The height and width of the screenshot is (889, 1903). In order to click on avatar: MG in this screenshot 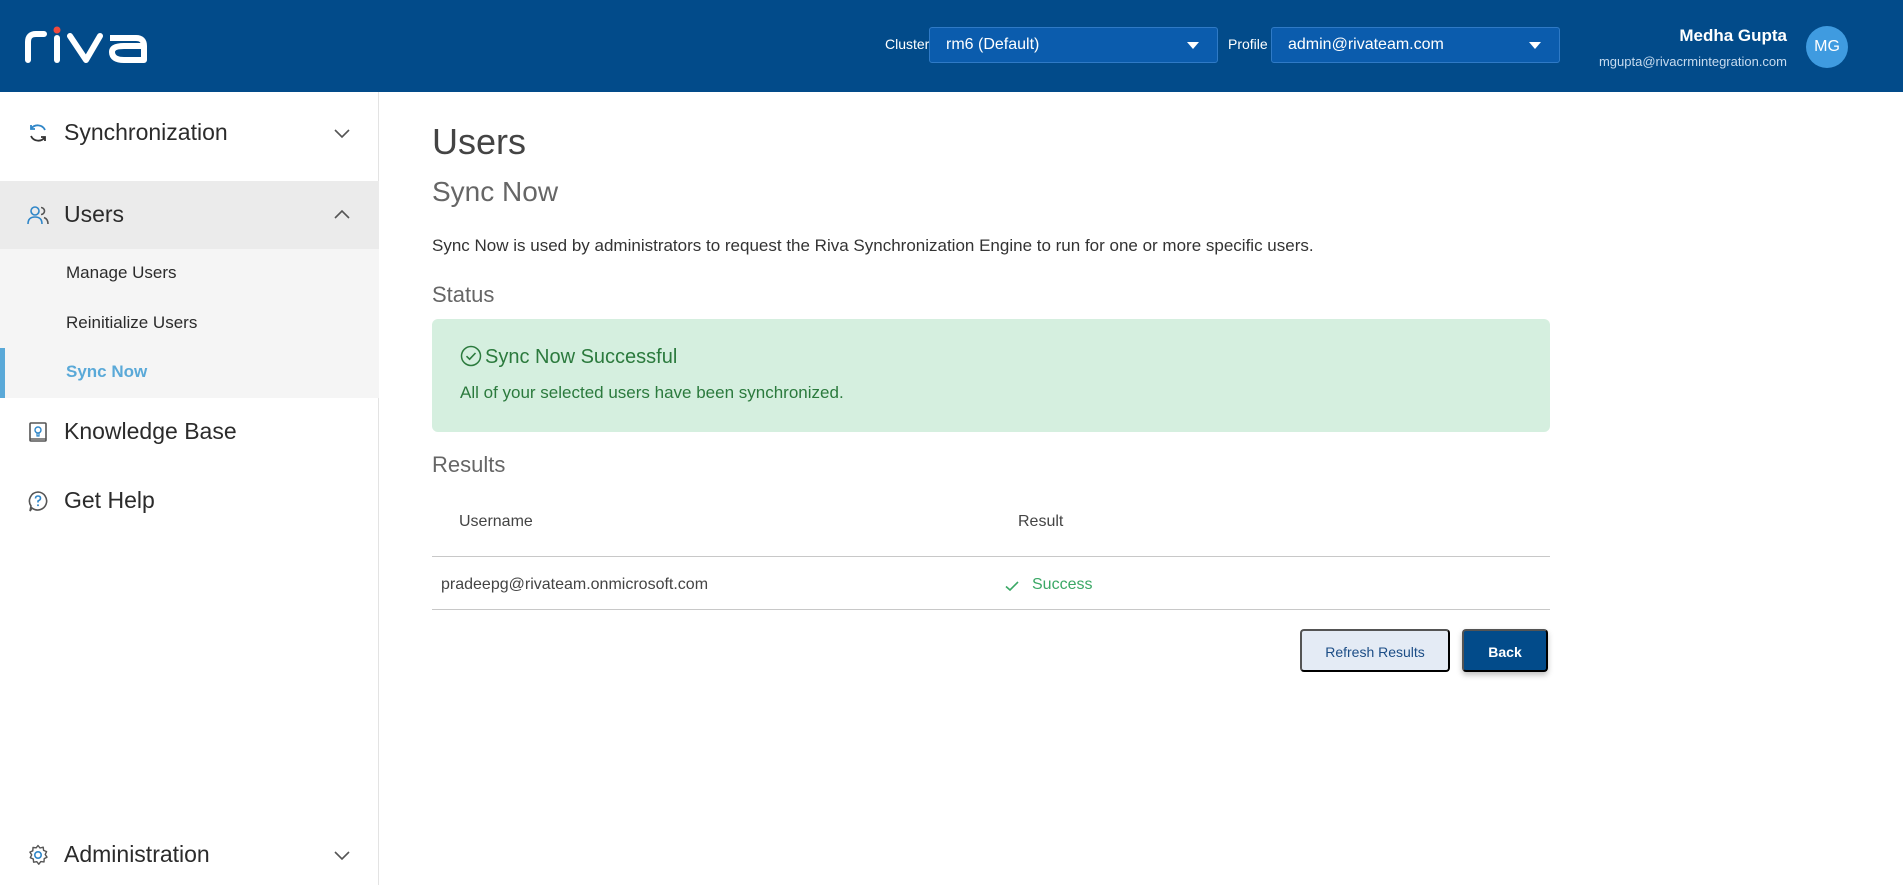, I will do `click(1827, 47)`.